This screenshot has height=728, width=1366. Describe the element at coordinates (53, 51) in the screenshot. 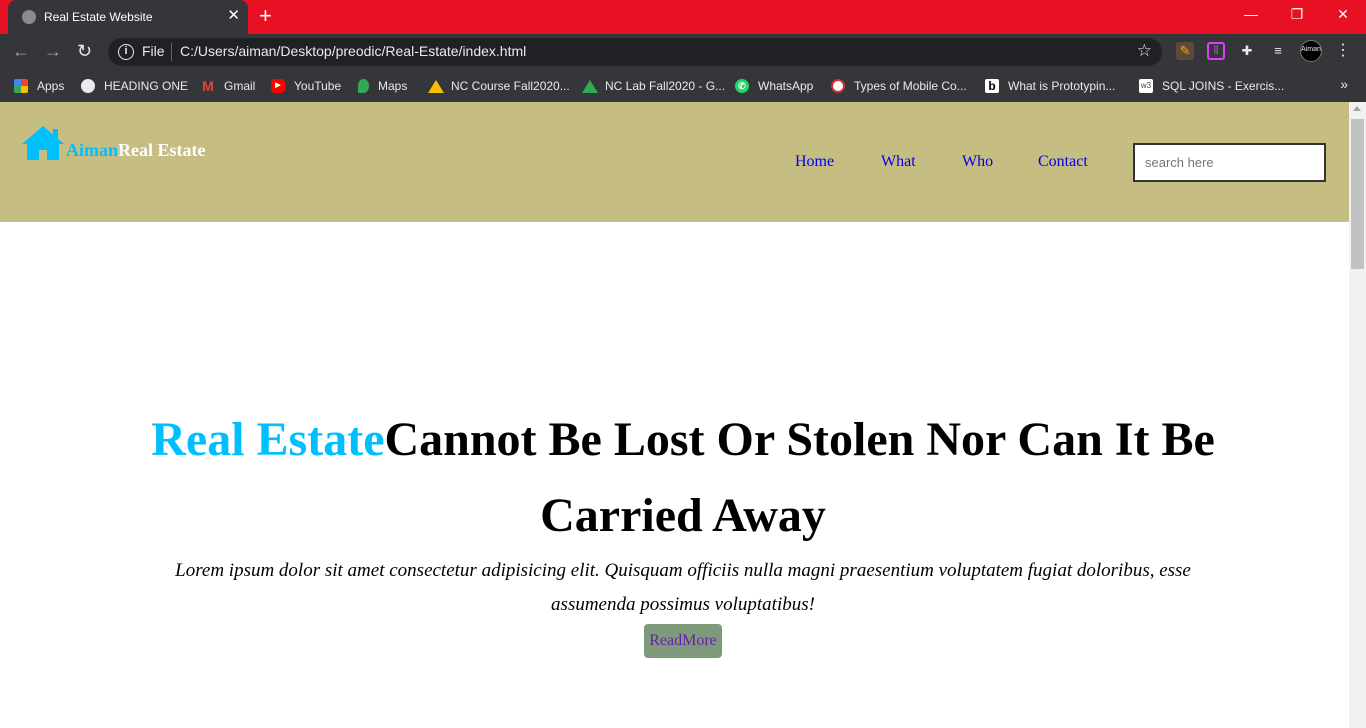

I see `forward-icon: →` at that location.